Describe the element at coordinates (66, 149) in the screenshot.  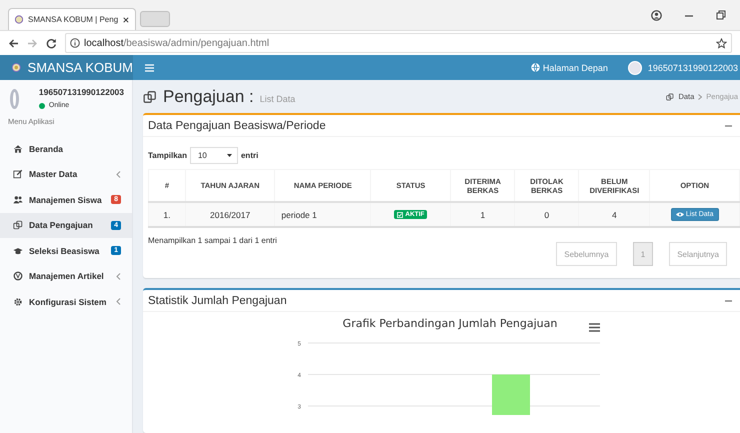
I see `sidebar-item: Beranda` at that location.